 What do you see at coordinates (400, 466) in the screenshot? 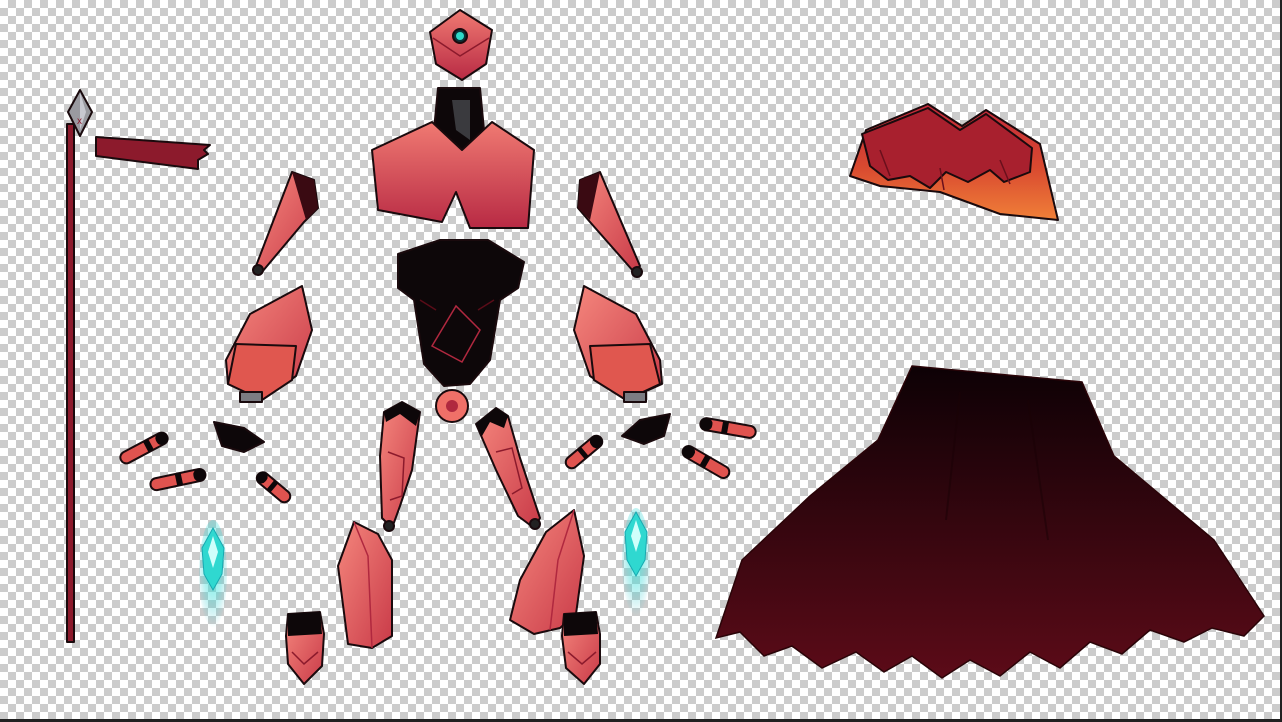
I see `thigh-left` at bounding box center [400, 466].